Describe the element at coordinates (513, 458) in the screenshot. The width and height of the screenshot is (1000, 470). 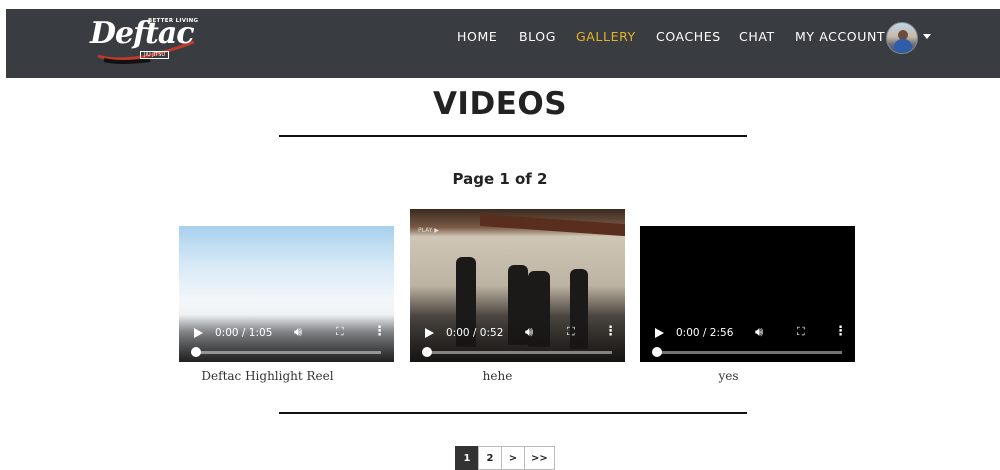
I see `next-page-button: >` at that location.